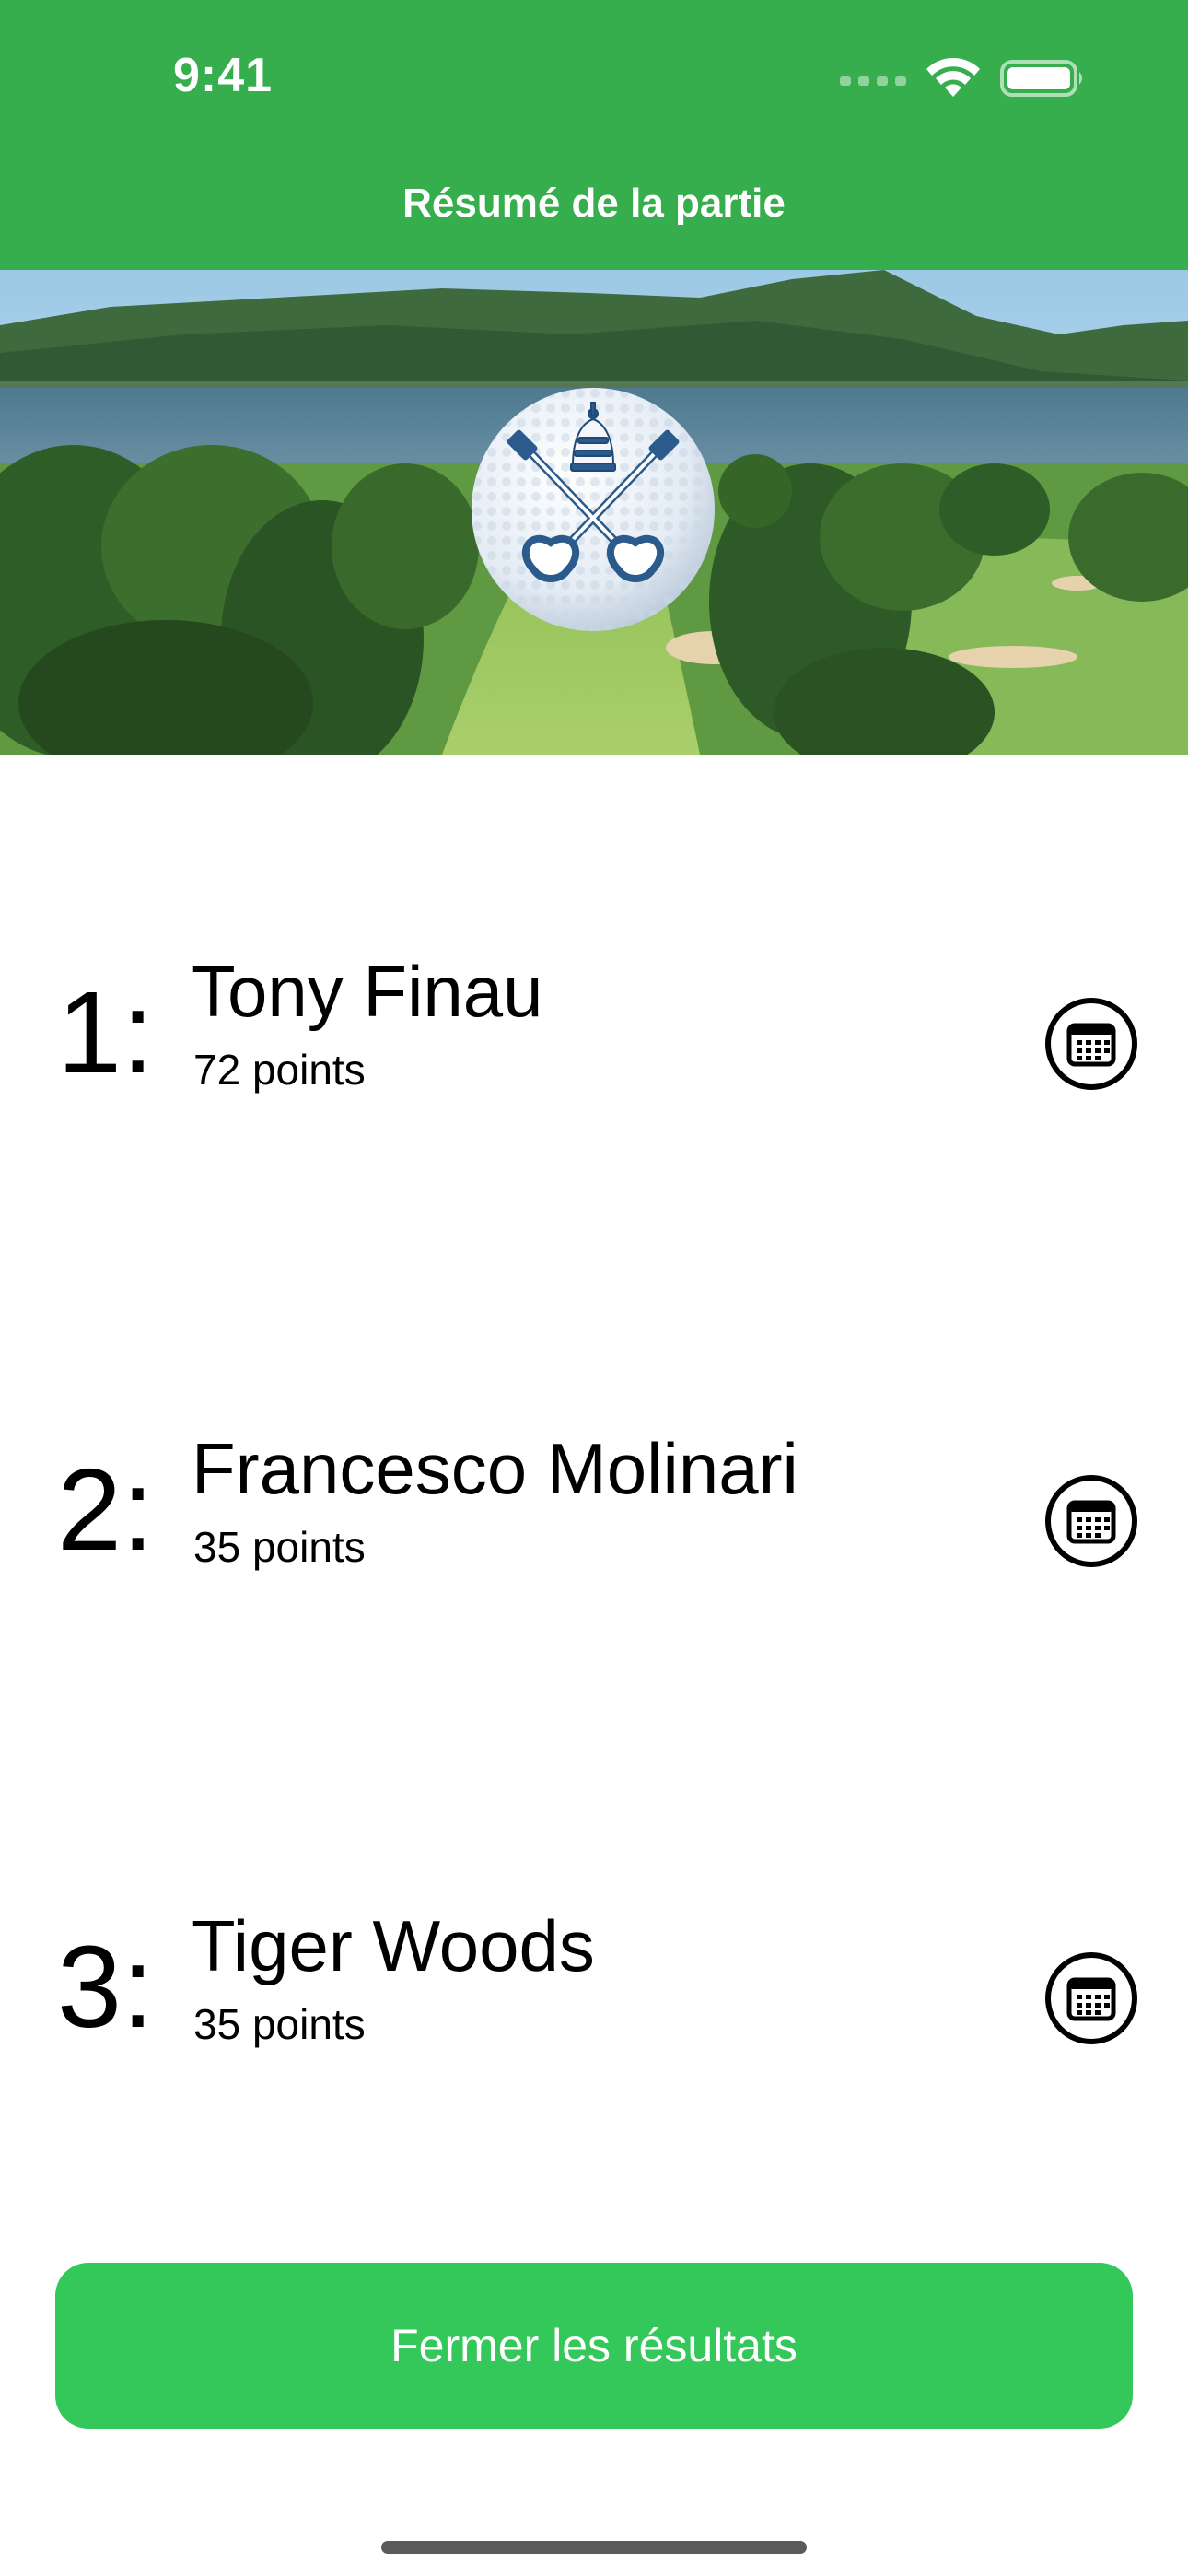 The height and width of the screenshot is (2576, 1188). I want to click on page-title: Résumé de la partie, so click(594, 203).